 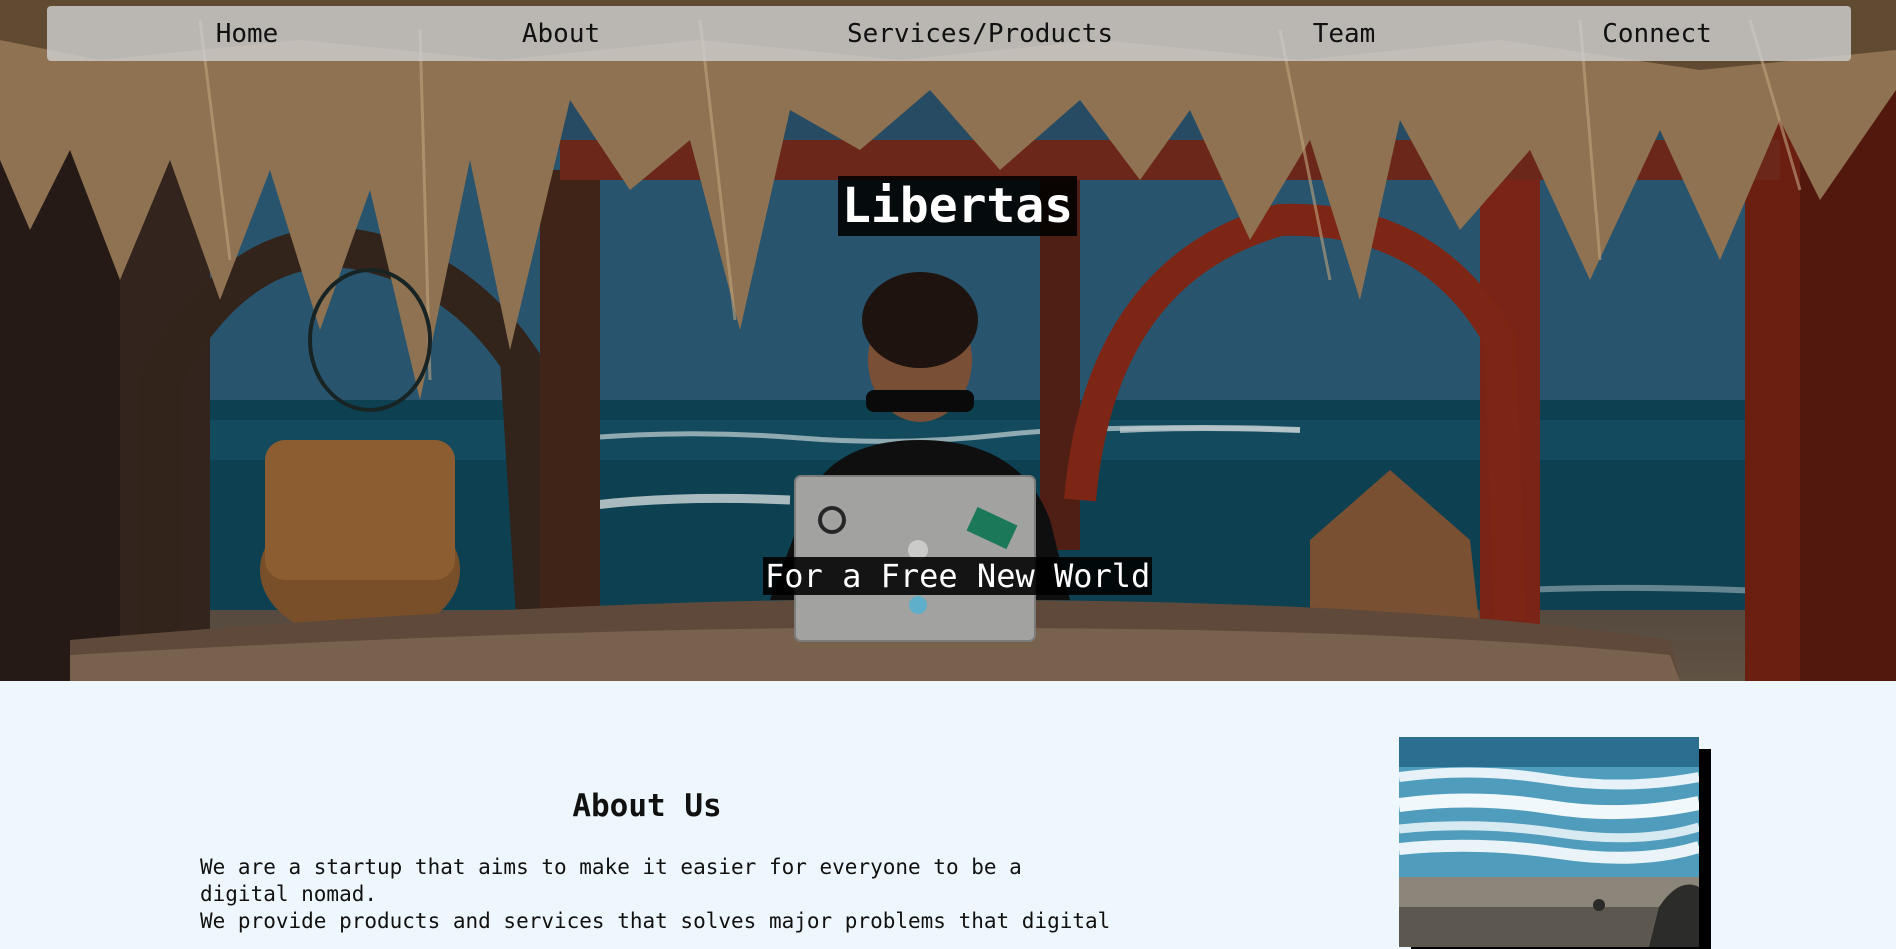 What do you see at coordinates (980, 33) in the screenshot?
I see `nav-services-products-link: Services/Products` at bounding box center [980, 33].